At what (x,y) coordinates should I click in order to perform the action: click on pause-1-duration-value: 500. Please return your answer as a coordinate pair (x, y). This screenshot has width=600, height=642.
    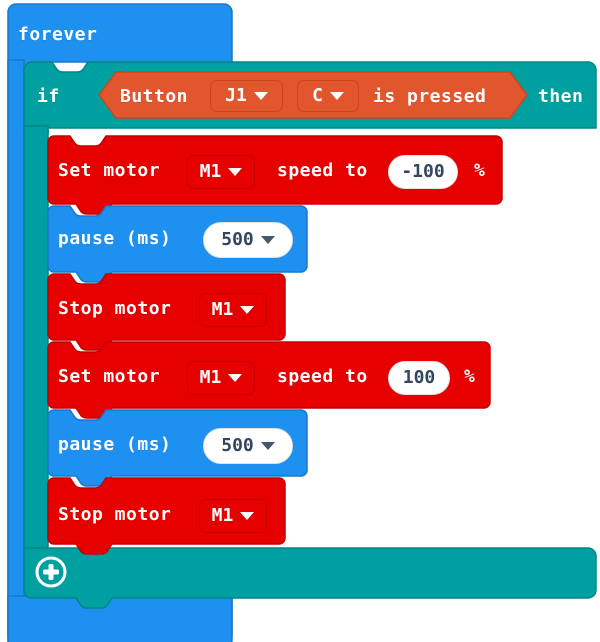
    Looking at the image, I should click on (237, 239).